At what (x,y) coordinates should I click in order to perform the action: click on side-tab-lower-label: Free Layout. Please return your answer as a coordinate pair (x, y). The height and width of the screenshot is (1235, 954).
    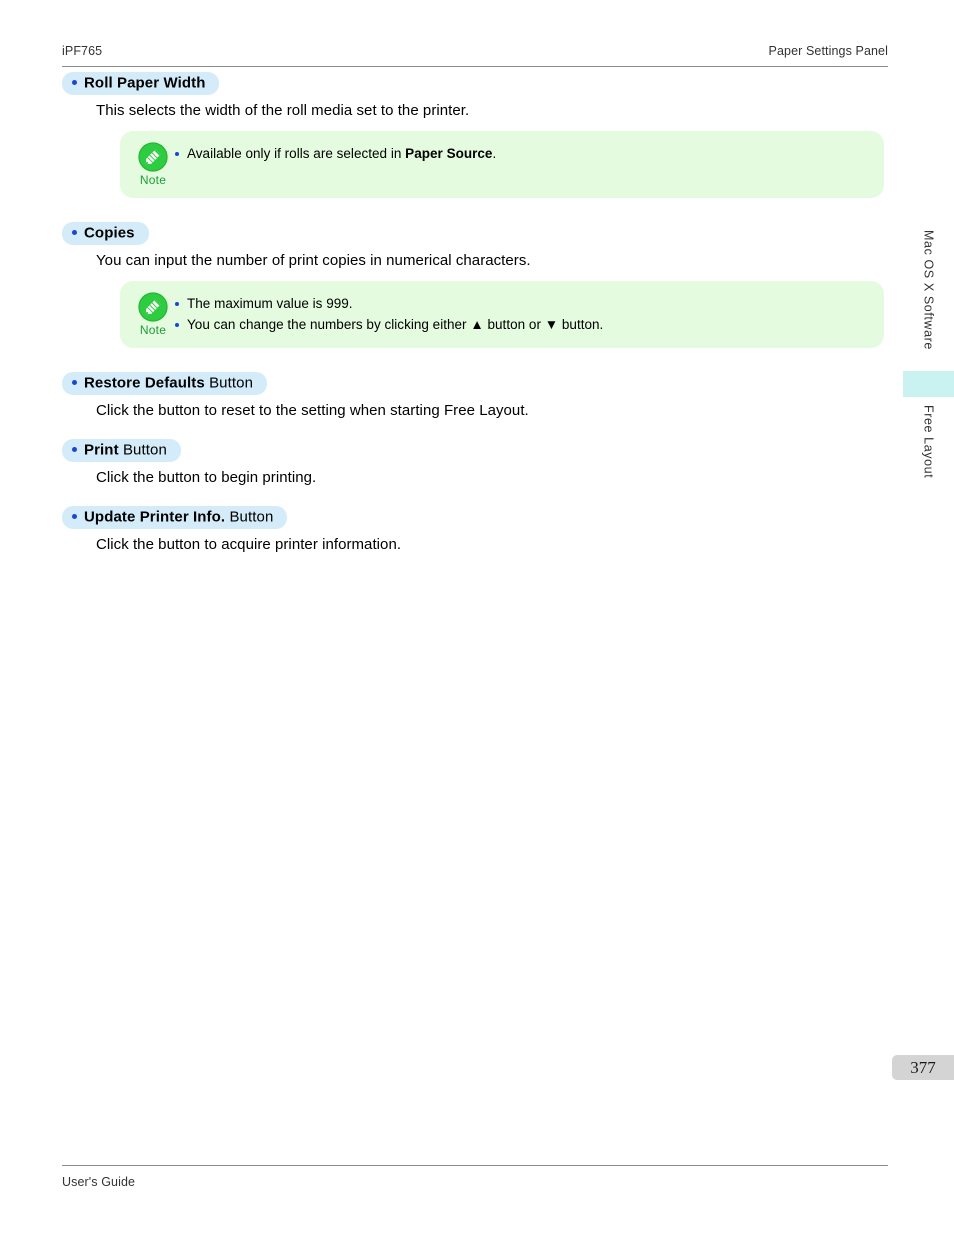
    Looking at the image, I should click on (928, 442).